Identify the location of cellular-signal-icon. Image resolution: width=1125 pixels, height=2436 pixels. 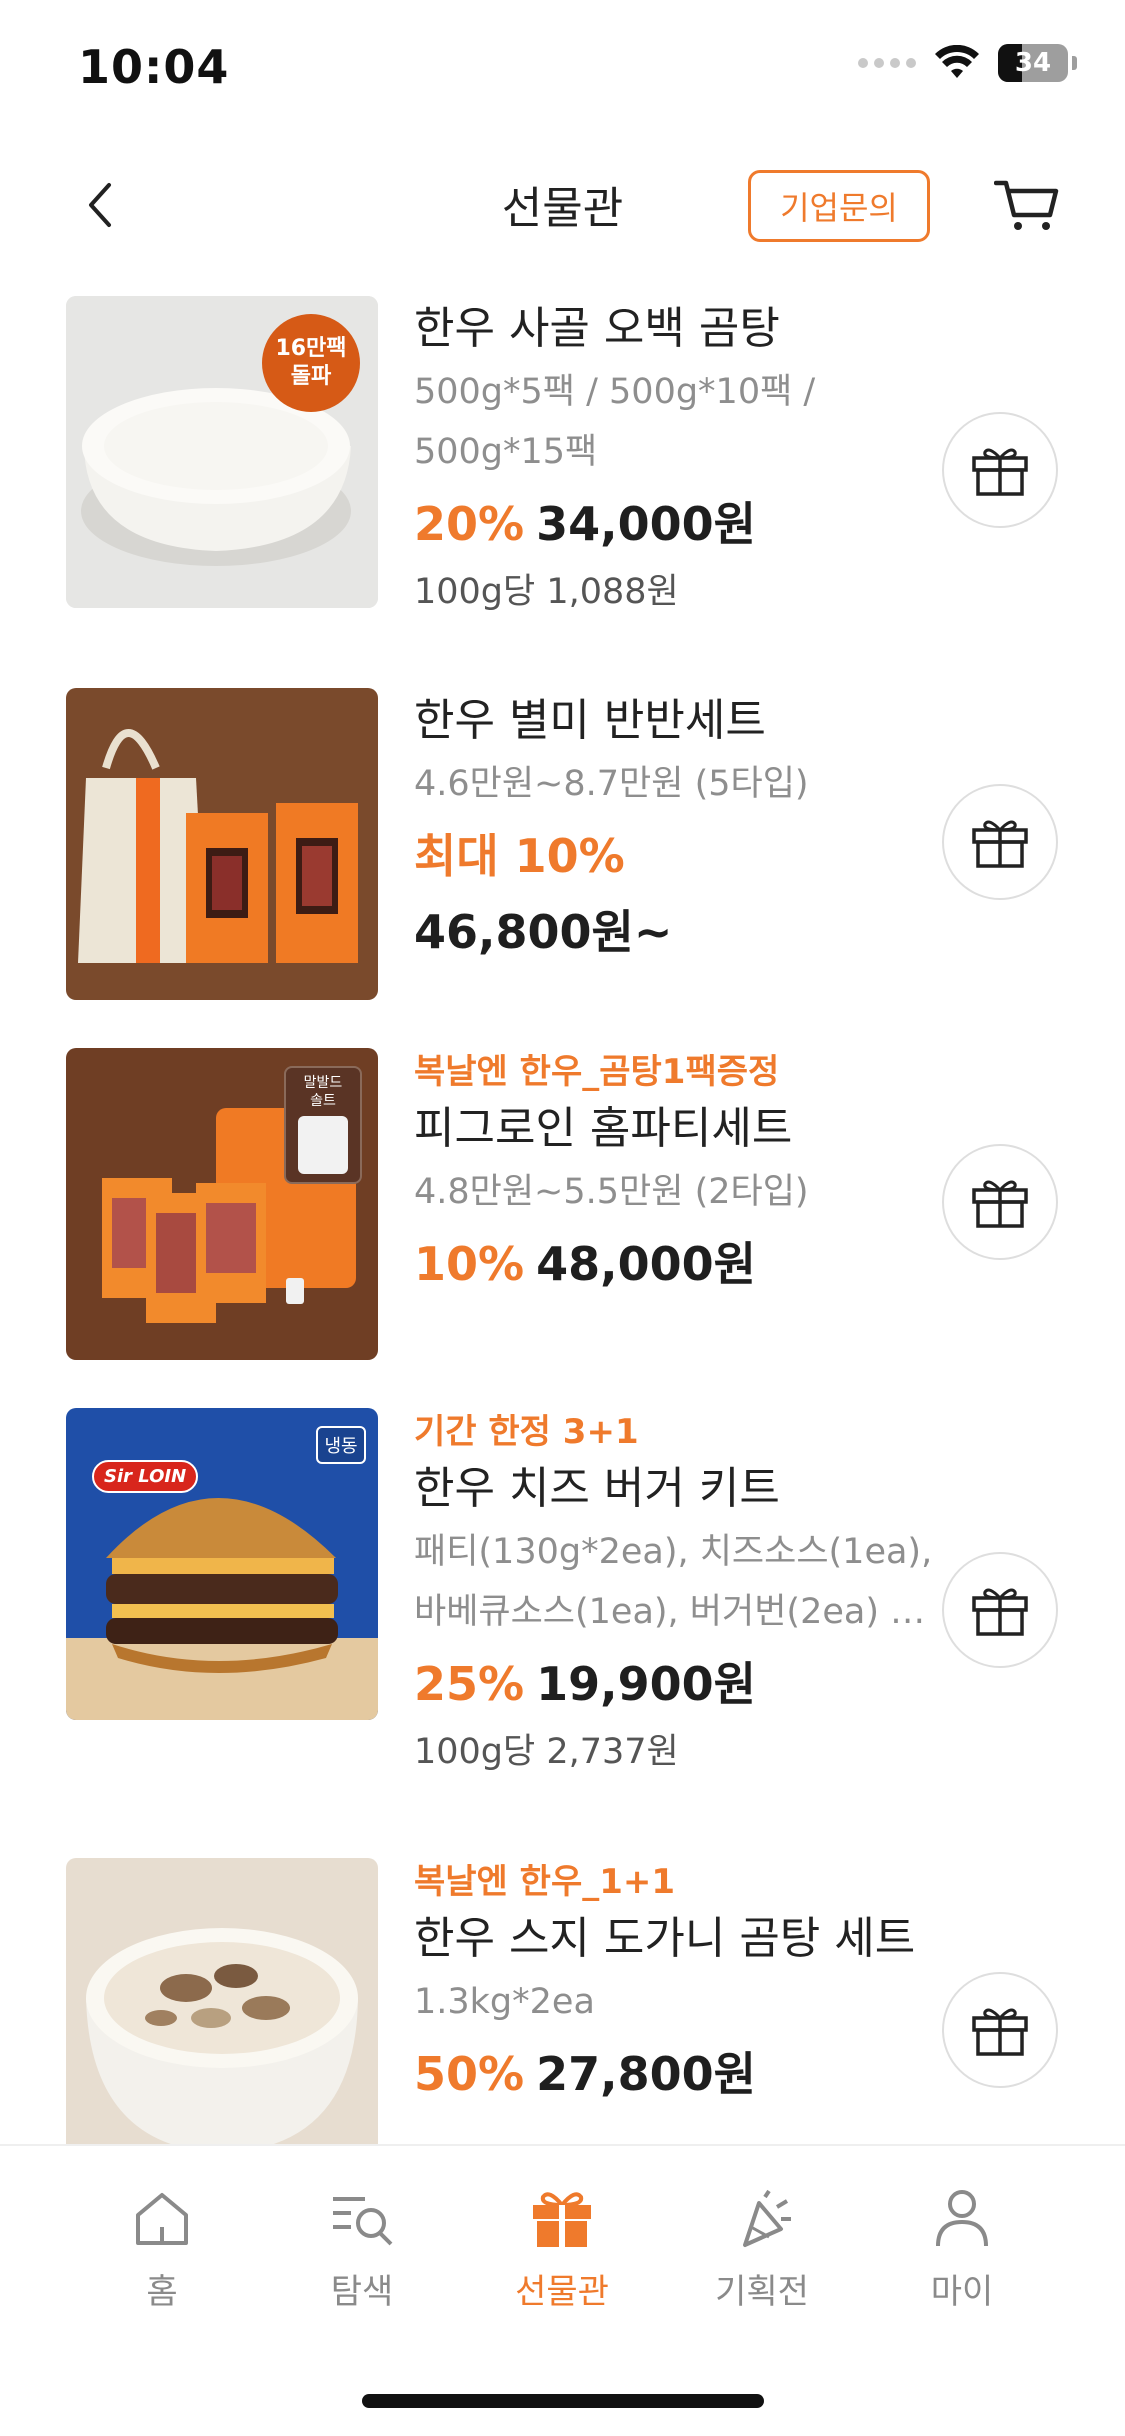
(887, 63).